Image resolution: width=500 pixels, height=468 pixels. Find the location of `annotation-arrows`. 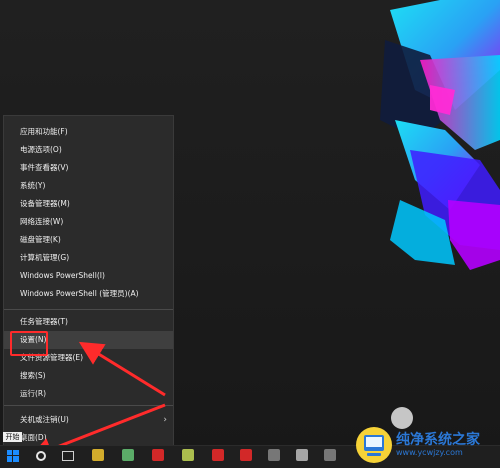

annotation-arrows is located at coordinates (97, 401).